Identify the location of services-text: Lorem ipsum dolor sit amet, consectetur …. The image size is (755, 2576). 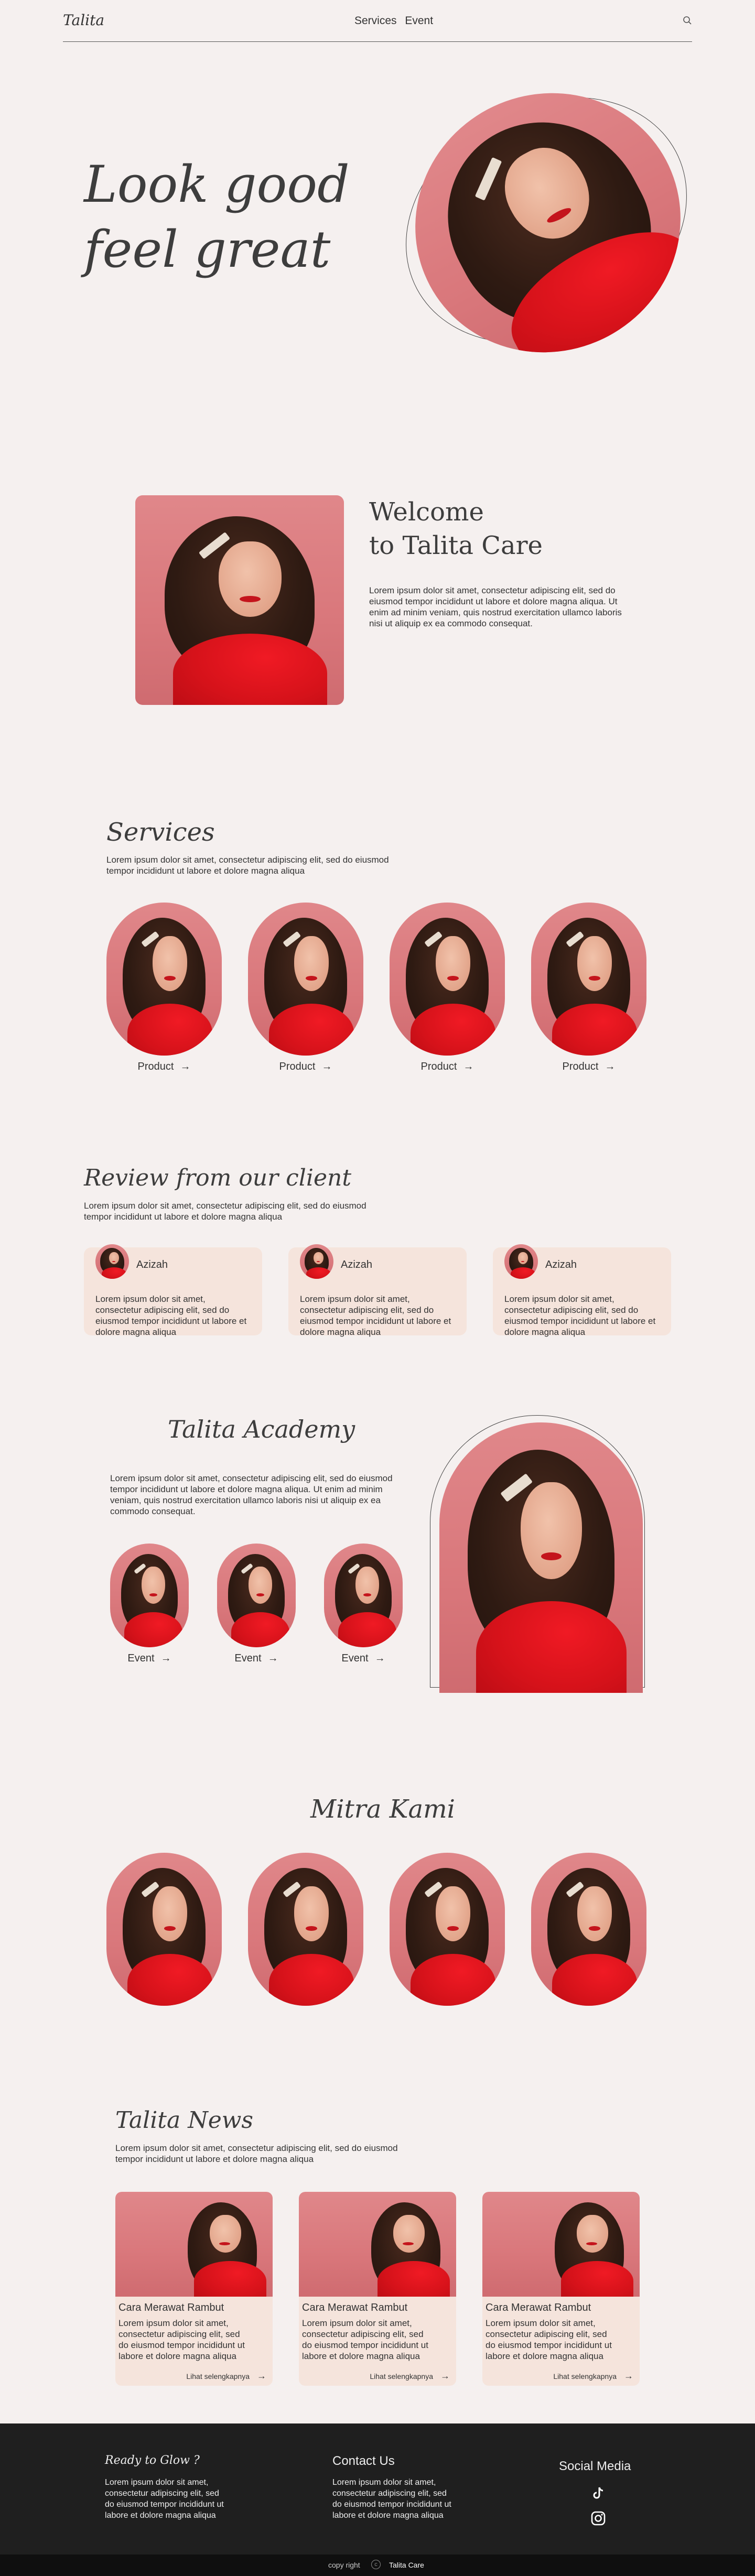
(247, 865).